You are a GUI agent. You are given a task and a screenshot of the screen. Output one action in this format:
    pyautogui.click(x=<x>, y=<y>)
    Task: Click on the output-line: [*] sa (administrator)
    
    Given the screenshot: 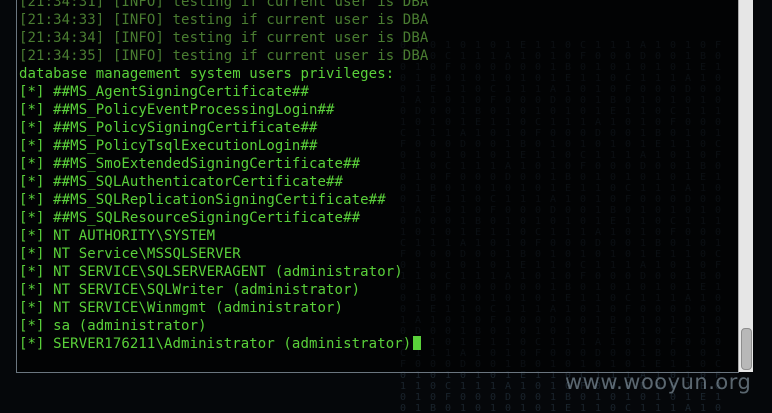 What is the action you would take?
    pyautogui.click(x=113, y=326)
    